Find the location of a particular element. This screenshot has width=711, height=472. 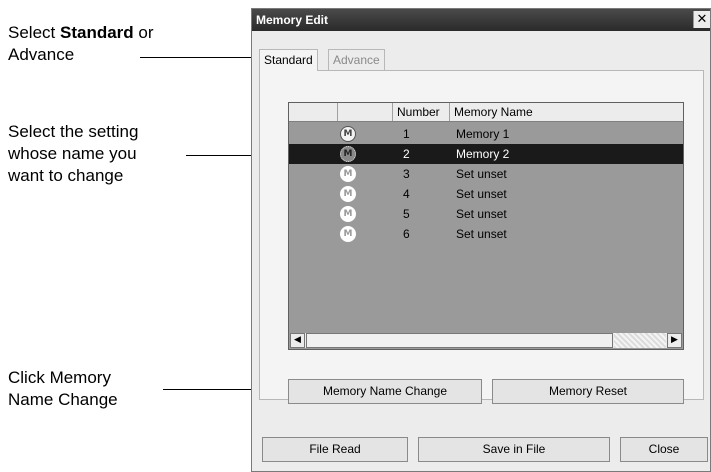

file-read-button: File Read is located at coordinates (335, 449).